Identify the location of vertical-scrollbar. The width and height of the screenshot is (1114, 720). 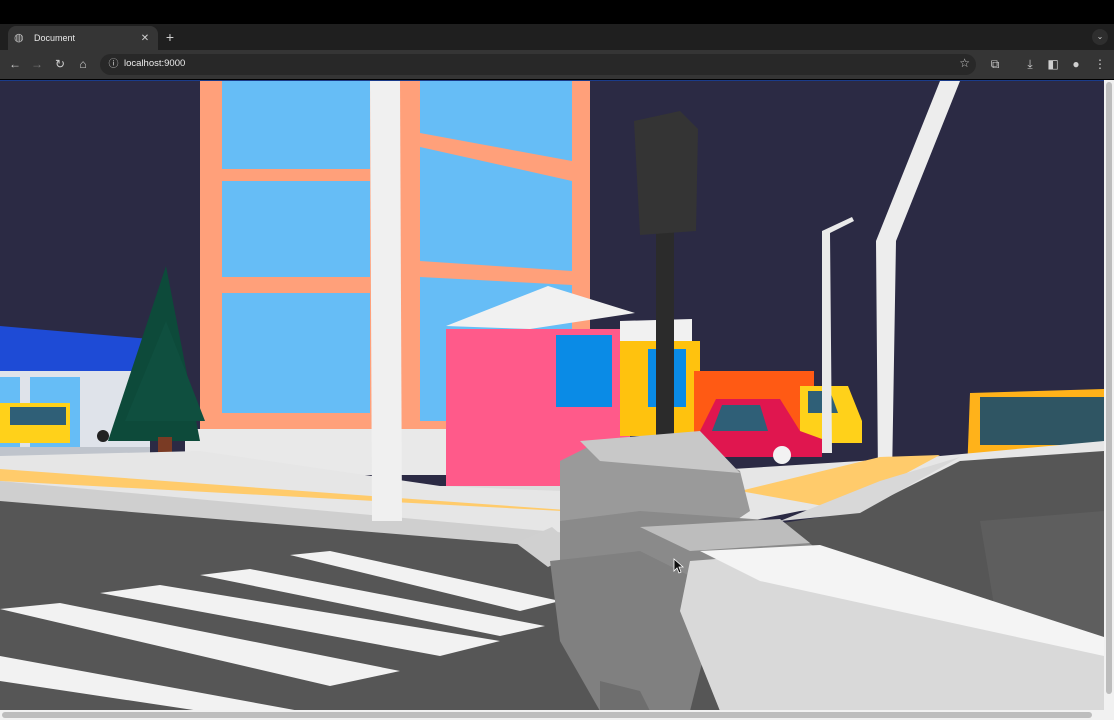
(1109, 395).